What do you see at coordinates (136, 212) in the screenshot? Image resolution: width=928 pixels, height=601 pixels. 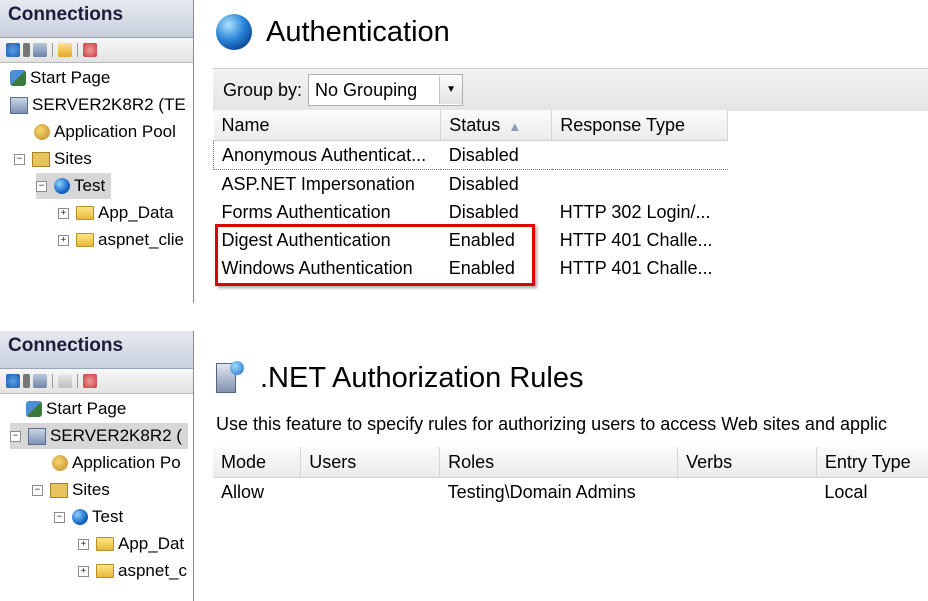 I see `tree-item-label: App_Data` at bounding box center [136, 212].